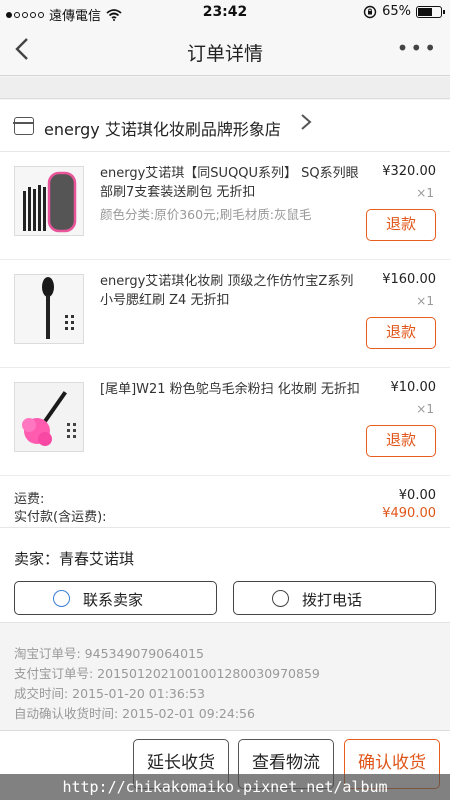 The image size is (450, 800). Describe the element at coordinates (370, 11) in the screenshot. I see `rotation-lock-icon` at that location.